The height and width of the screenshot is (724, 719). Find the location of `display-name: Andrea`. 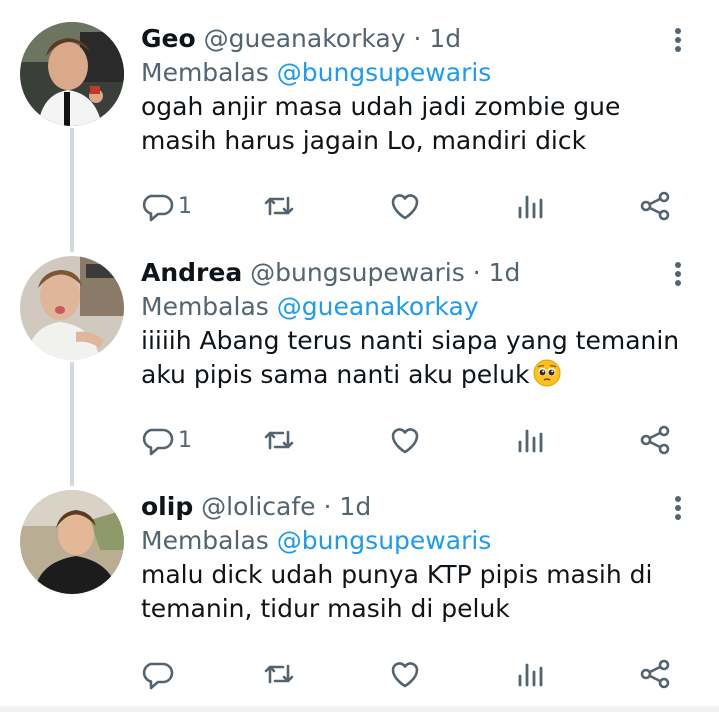

display-name: Andrea is located at coordinates (191, 272).